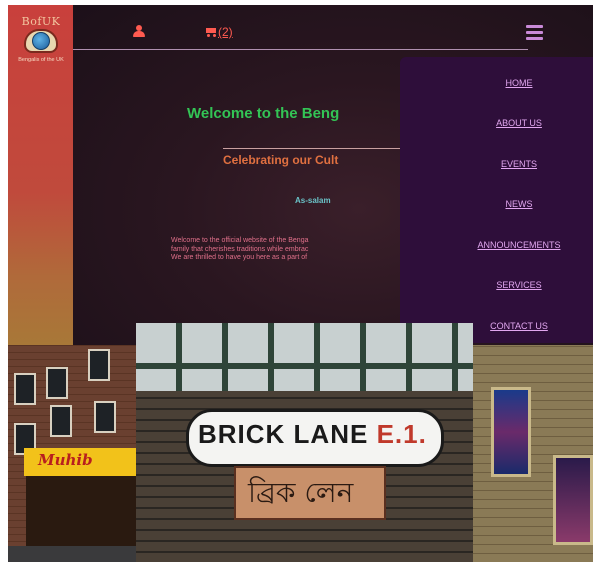 This screenshot has width=593, height=562. I want to click on logo-emblem-icon, so click(41, 41).